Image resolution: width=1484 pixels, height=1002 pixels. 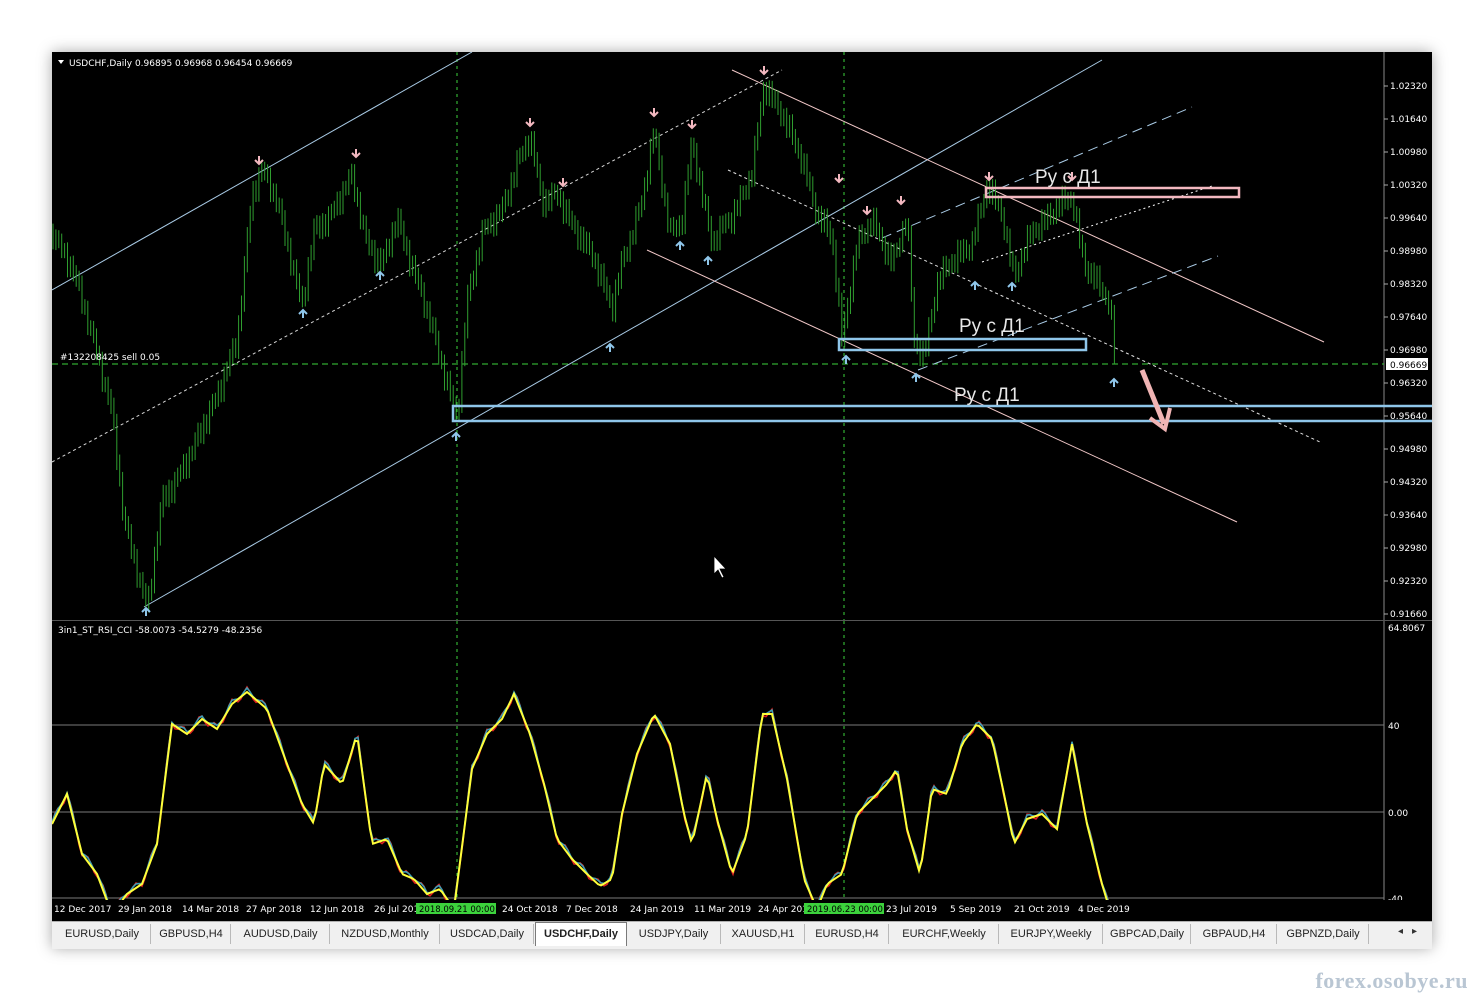 I want to click on chart-tab: GBPCAD,Daily, so click(x=1147, y=934).